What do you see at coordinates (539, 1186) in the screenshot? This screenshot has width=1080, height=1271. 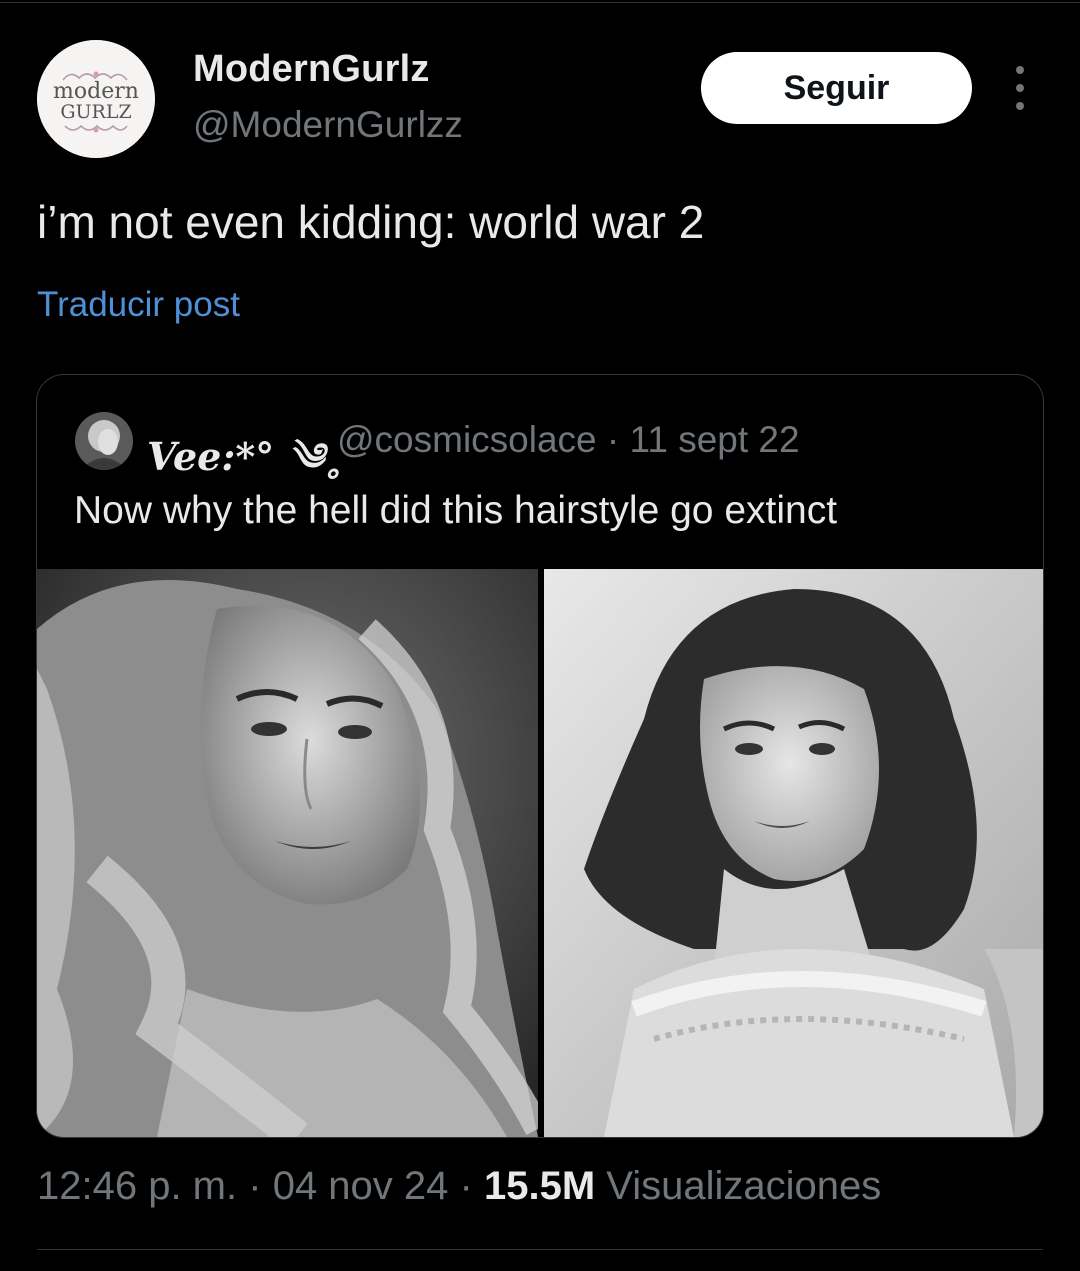 I see `views-count: 15.5M` at bounding box center [539, 1186].